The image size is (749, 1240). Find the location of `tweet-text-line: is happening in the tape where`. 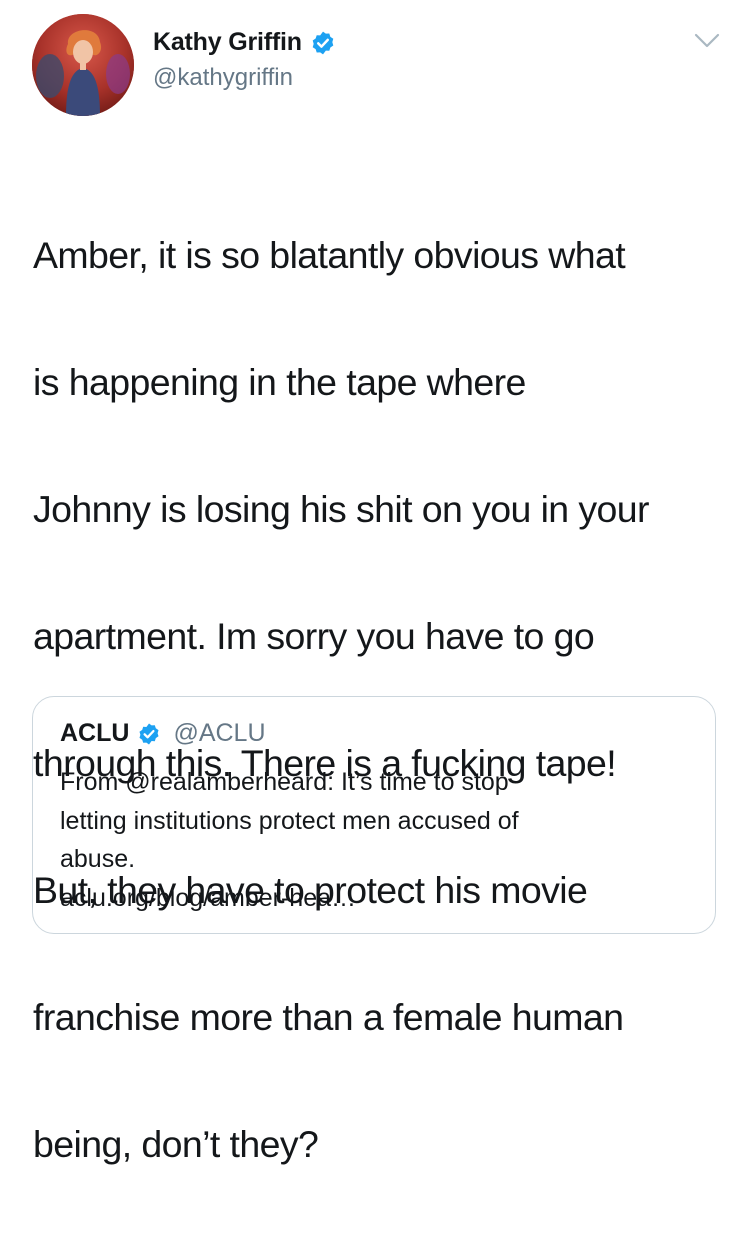

tweet-text-line: is happening in the tape where is located at coordinates (279, 381).